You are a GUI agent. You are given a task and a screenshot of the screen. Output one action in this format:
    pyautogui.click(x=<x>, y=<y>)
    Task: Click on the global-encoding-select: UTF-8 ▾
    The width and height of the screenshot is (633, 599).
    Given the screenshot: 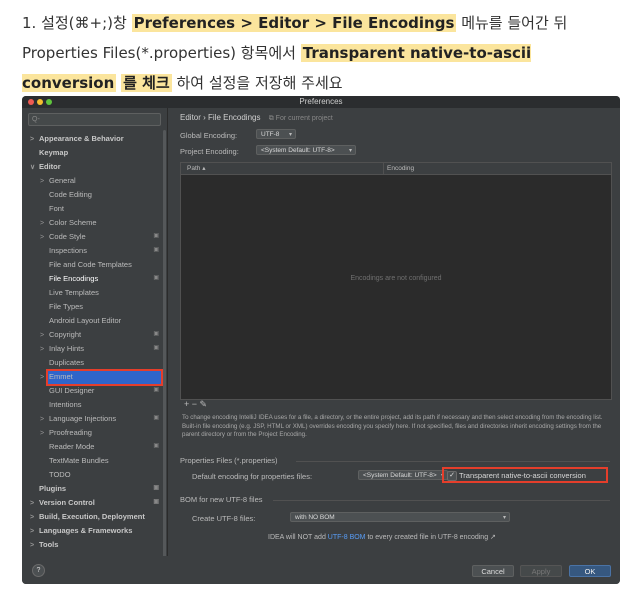 What is the action you would take?
    pyautogui.click(x=276, y=134)
    